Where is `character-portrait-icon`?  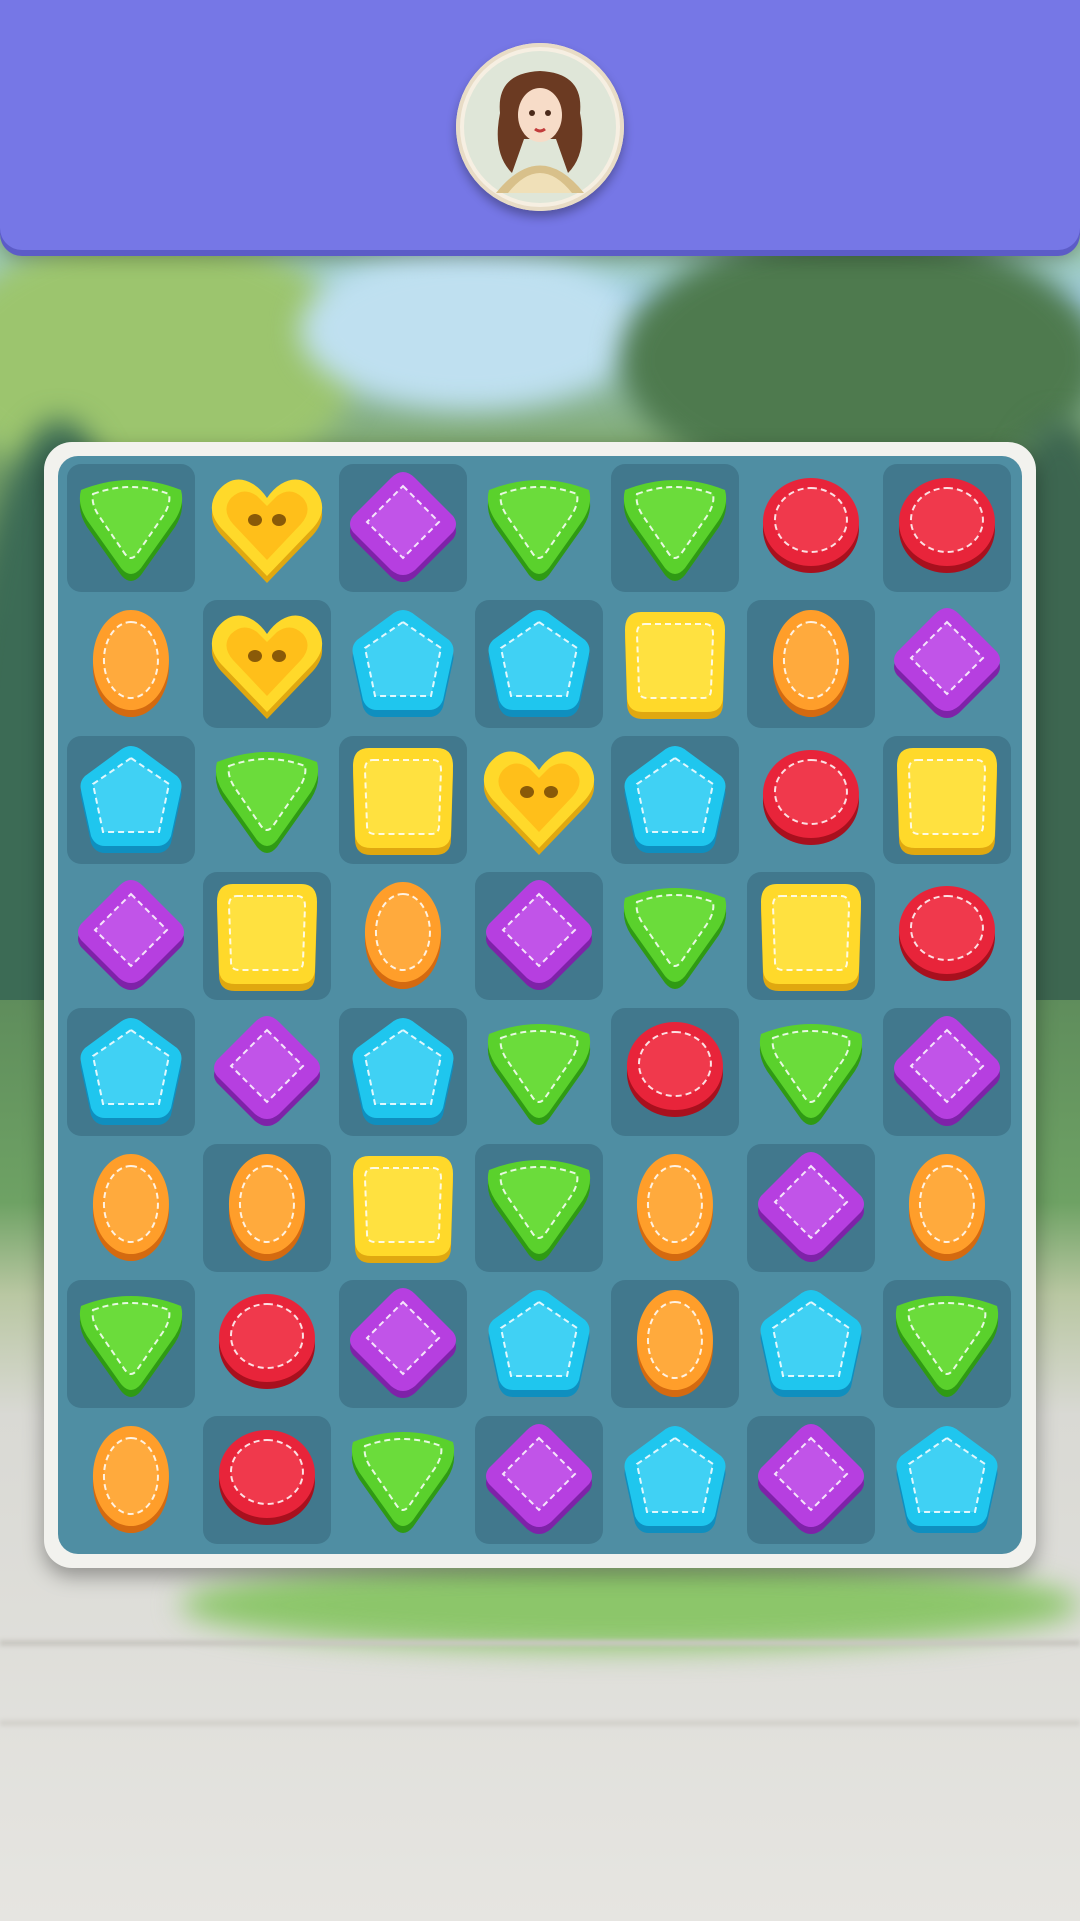 character-portrait-icon is located at coordinates (540, 127).